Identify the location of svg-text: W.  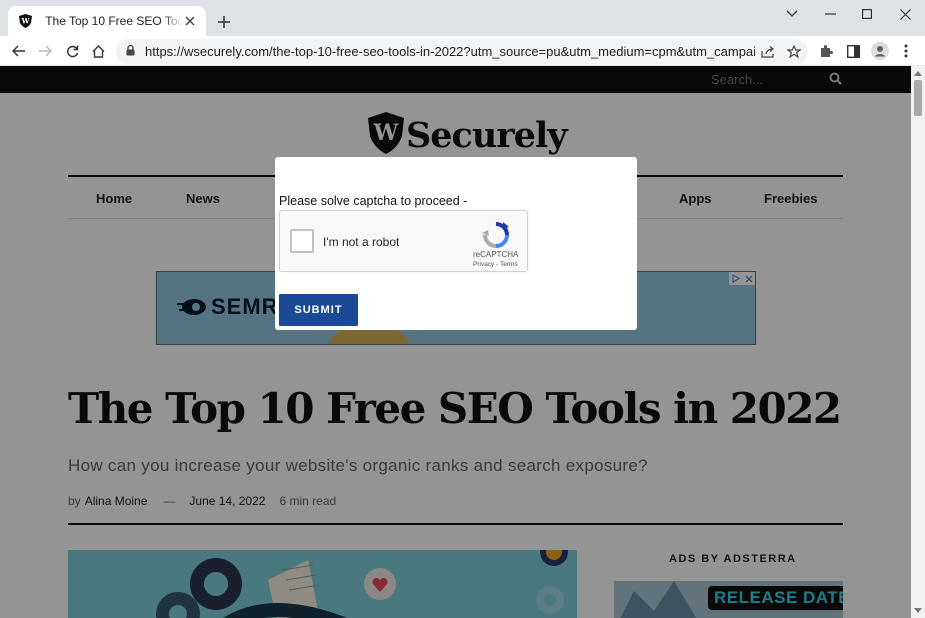
(25, 21).